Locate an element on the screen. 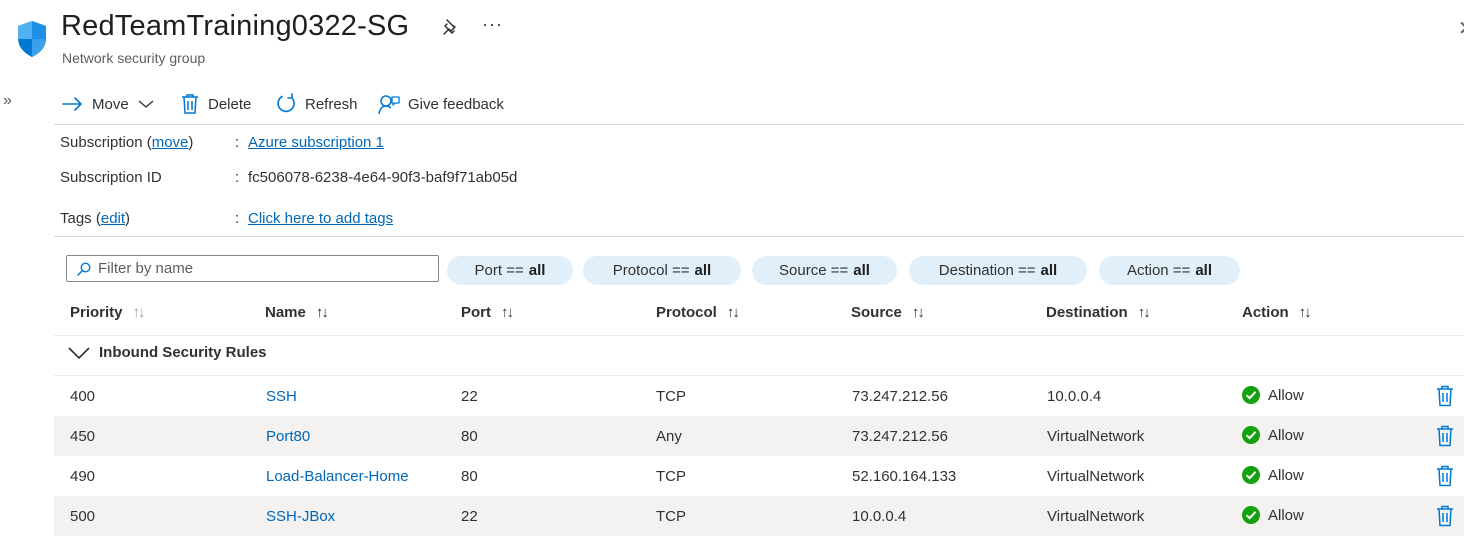  cell-destination: 10.0.0.4 is located at coordinates (1074, 396).